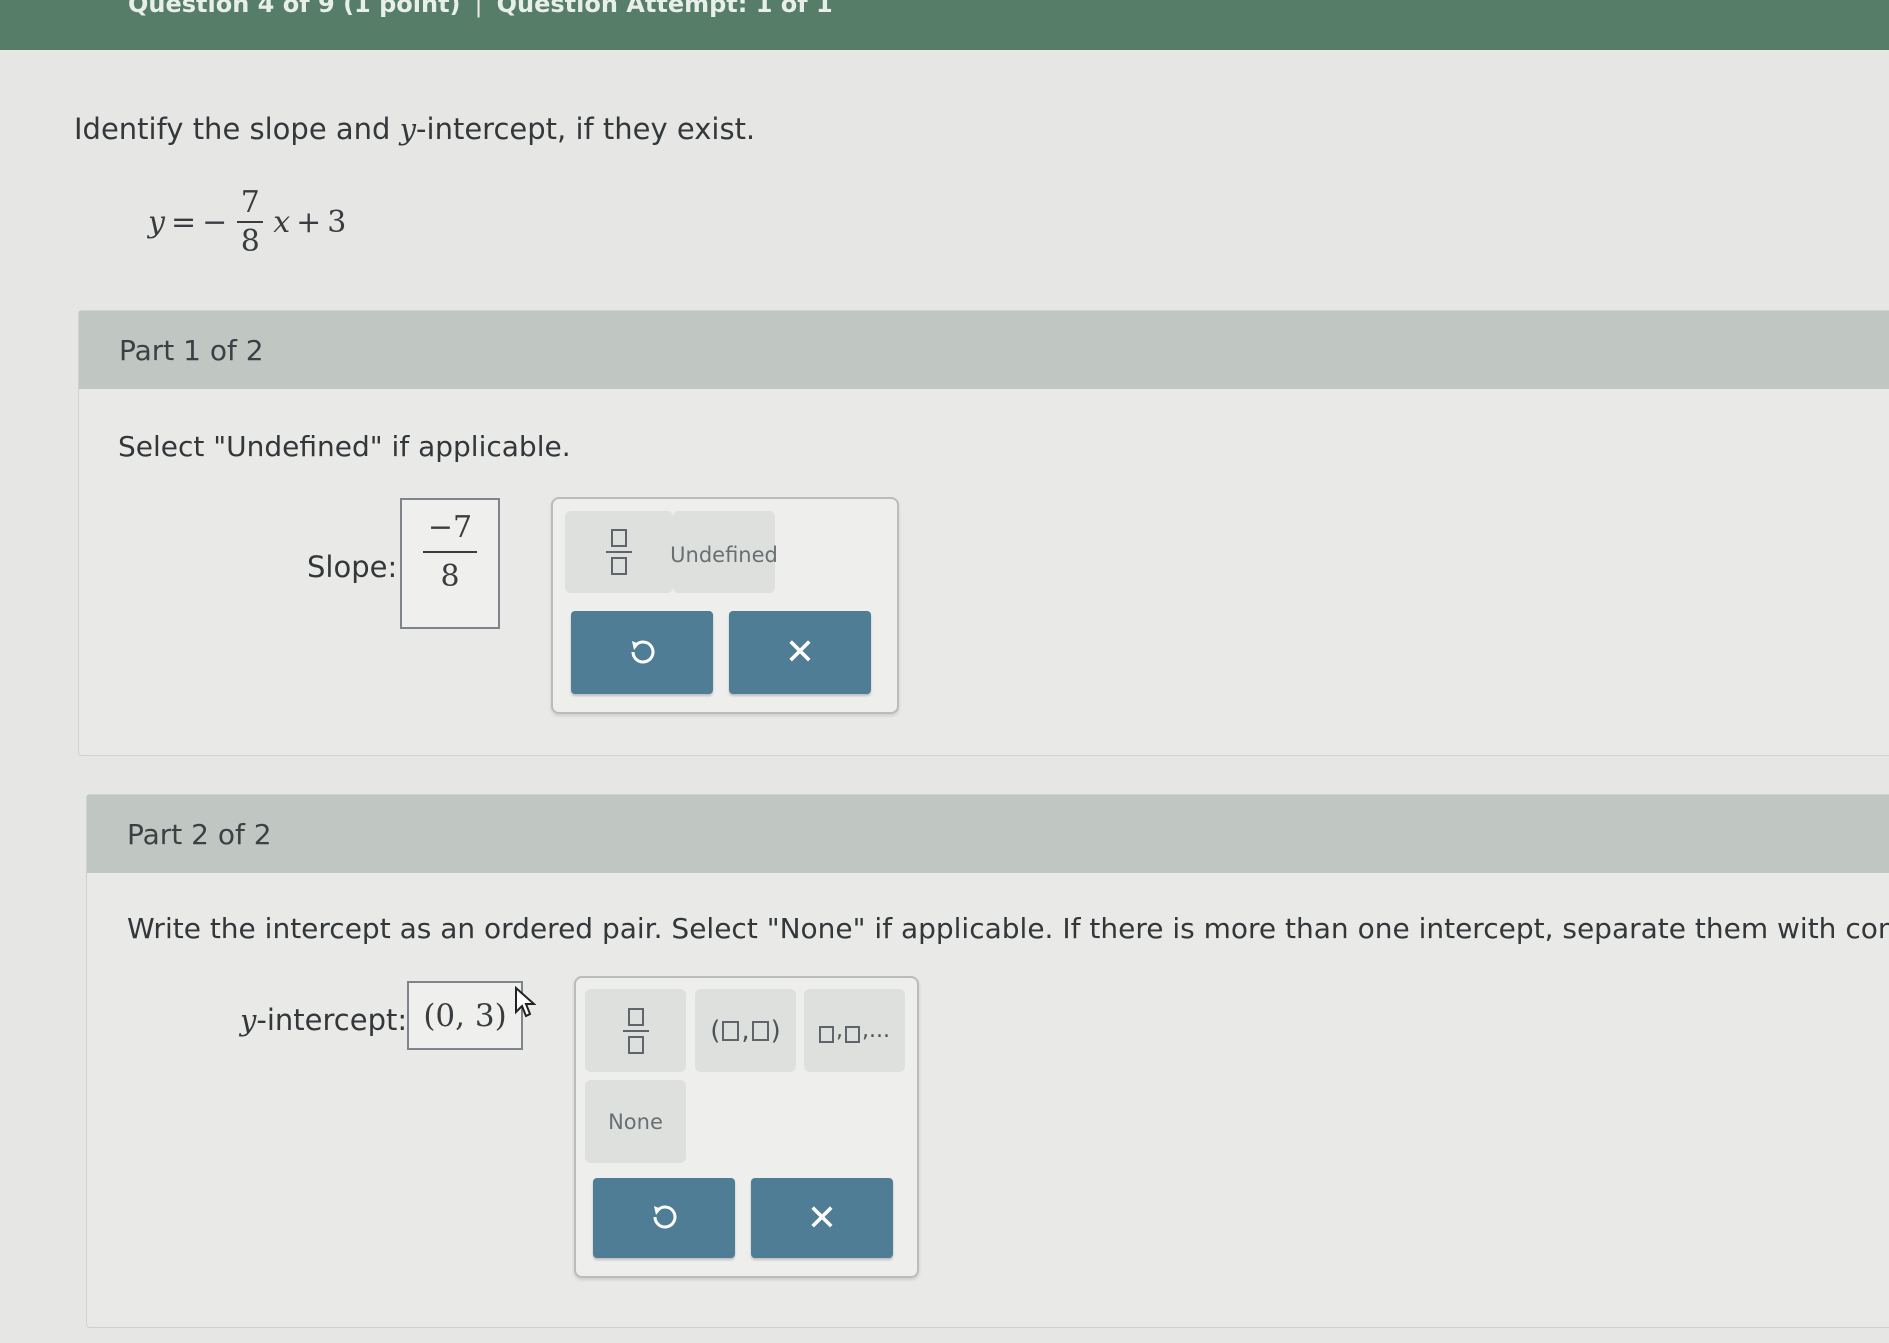 The image size is (1889, 1343). I want to click on ordered-pair-template-button: ( , ), so click(745, 1030).